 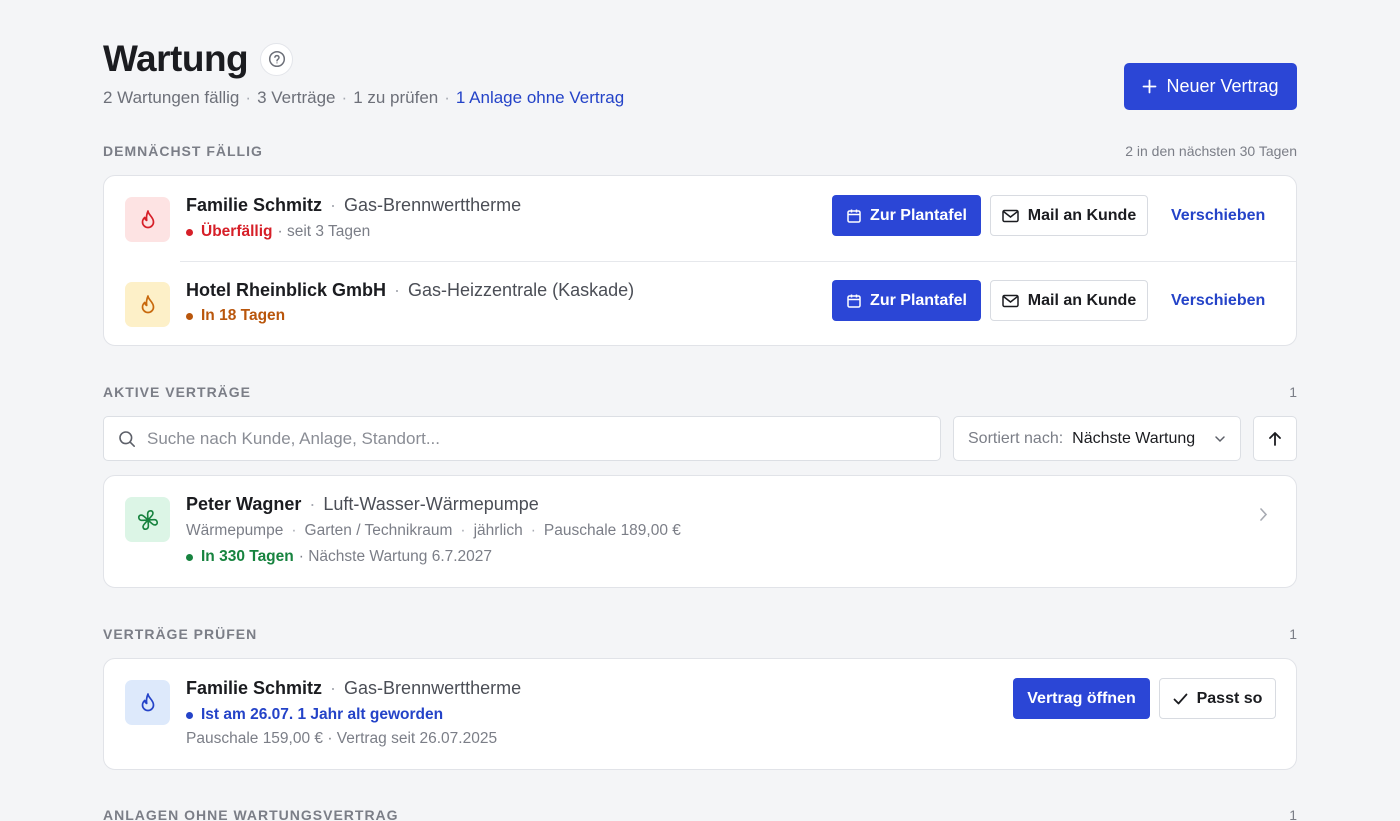 I want to click on status-badge: Ist am 26.07. 1 Jahr alt geworden, so click(x=322, y=714).